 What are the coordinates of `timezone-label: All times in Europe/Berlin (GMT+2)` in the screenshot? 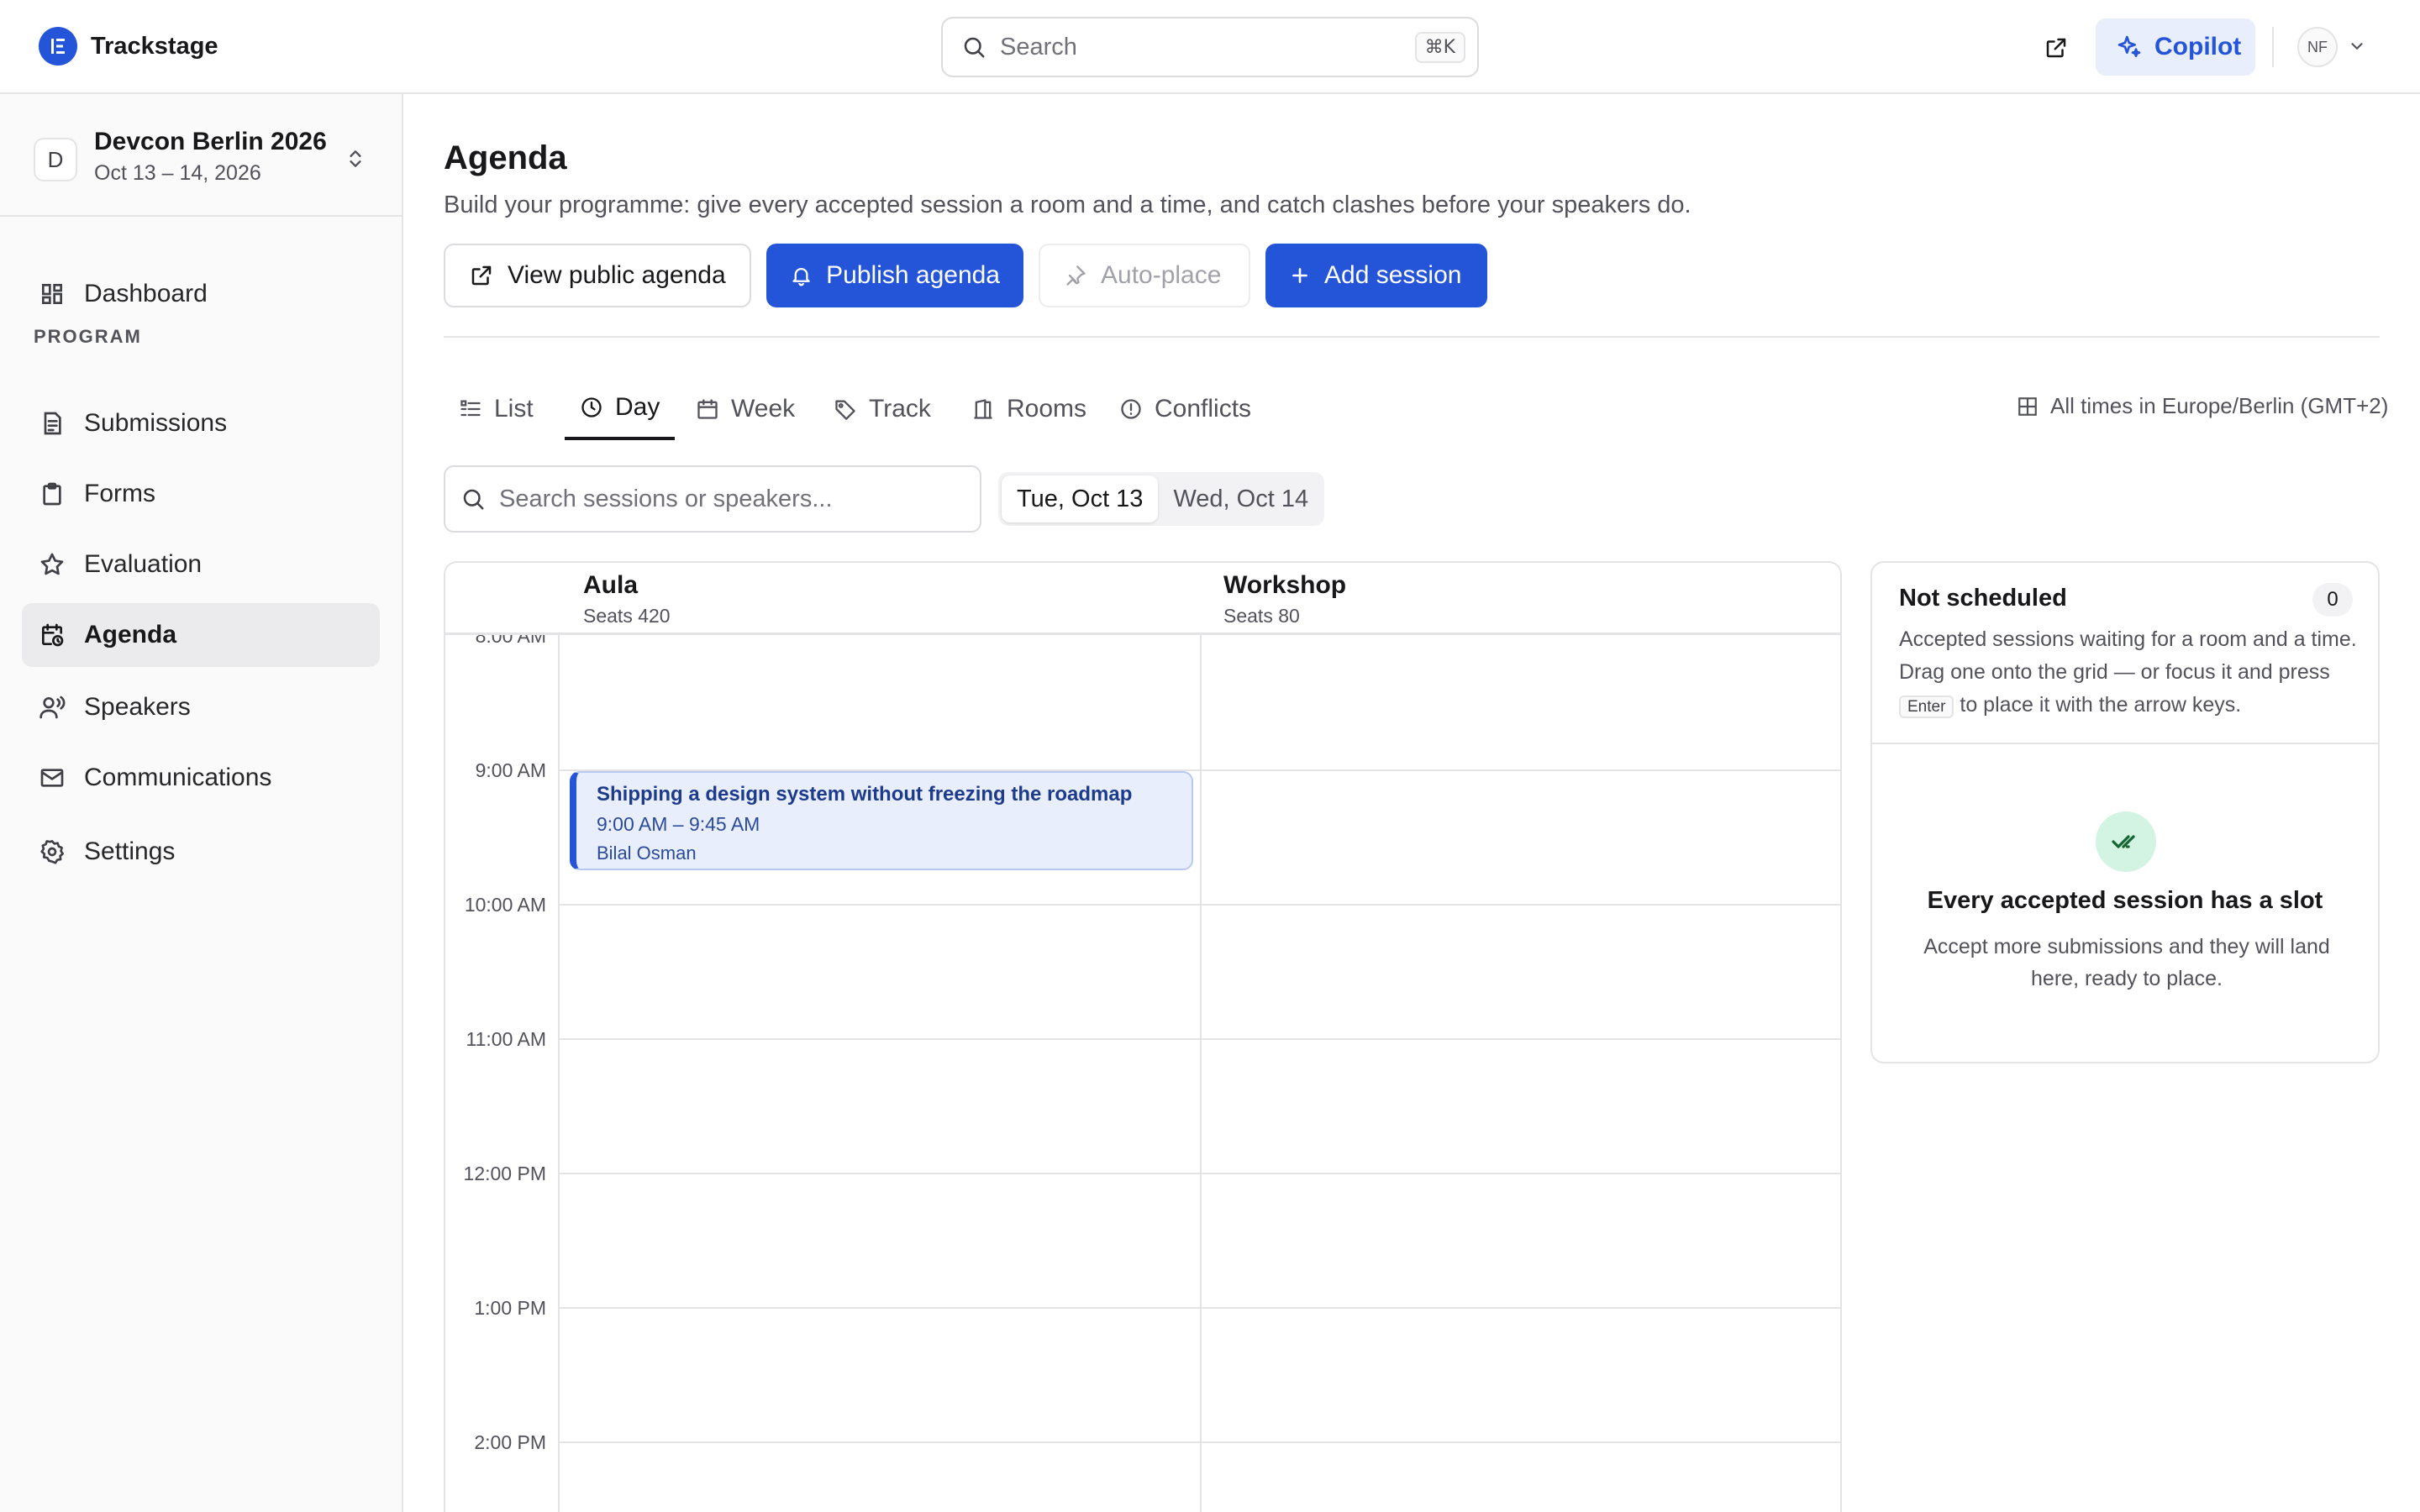 It's located at (2219, 405).